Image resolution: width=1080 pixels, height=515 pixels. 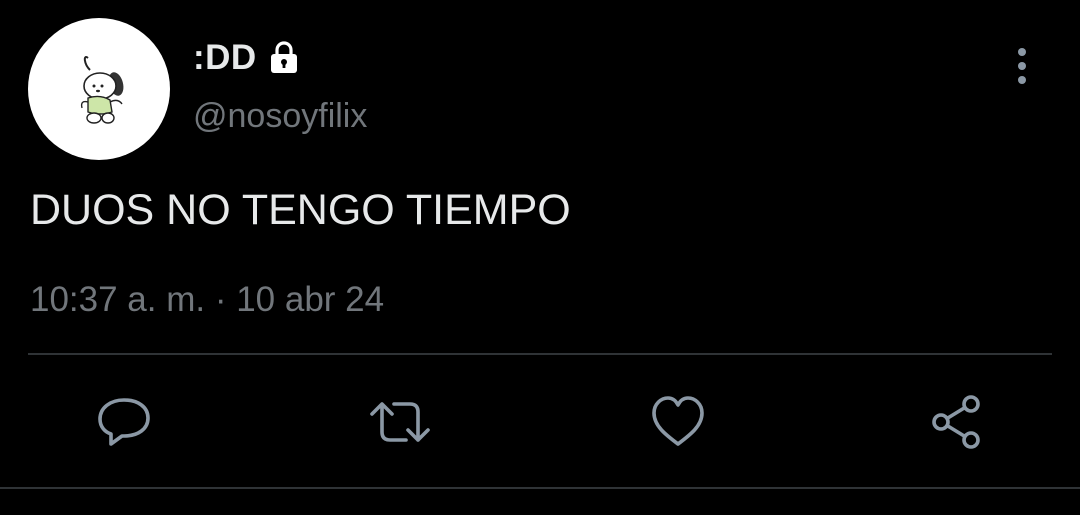 I want to click on display-name: :DD, so click(x=225, y=58).